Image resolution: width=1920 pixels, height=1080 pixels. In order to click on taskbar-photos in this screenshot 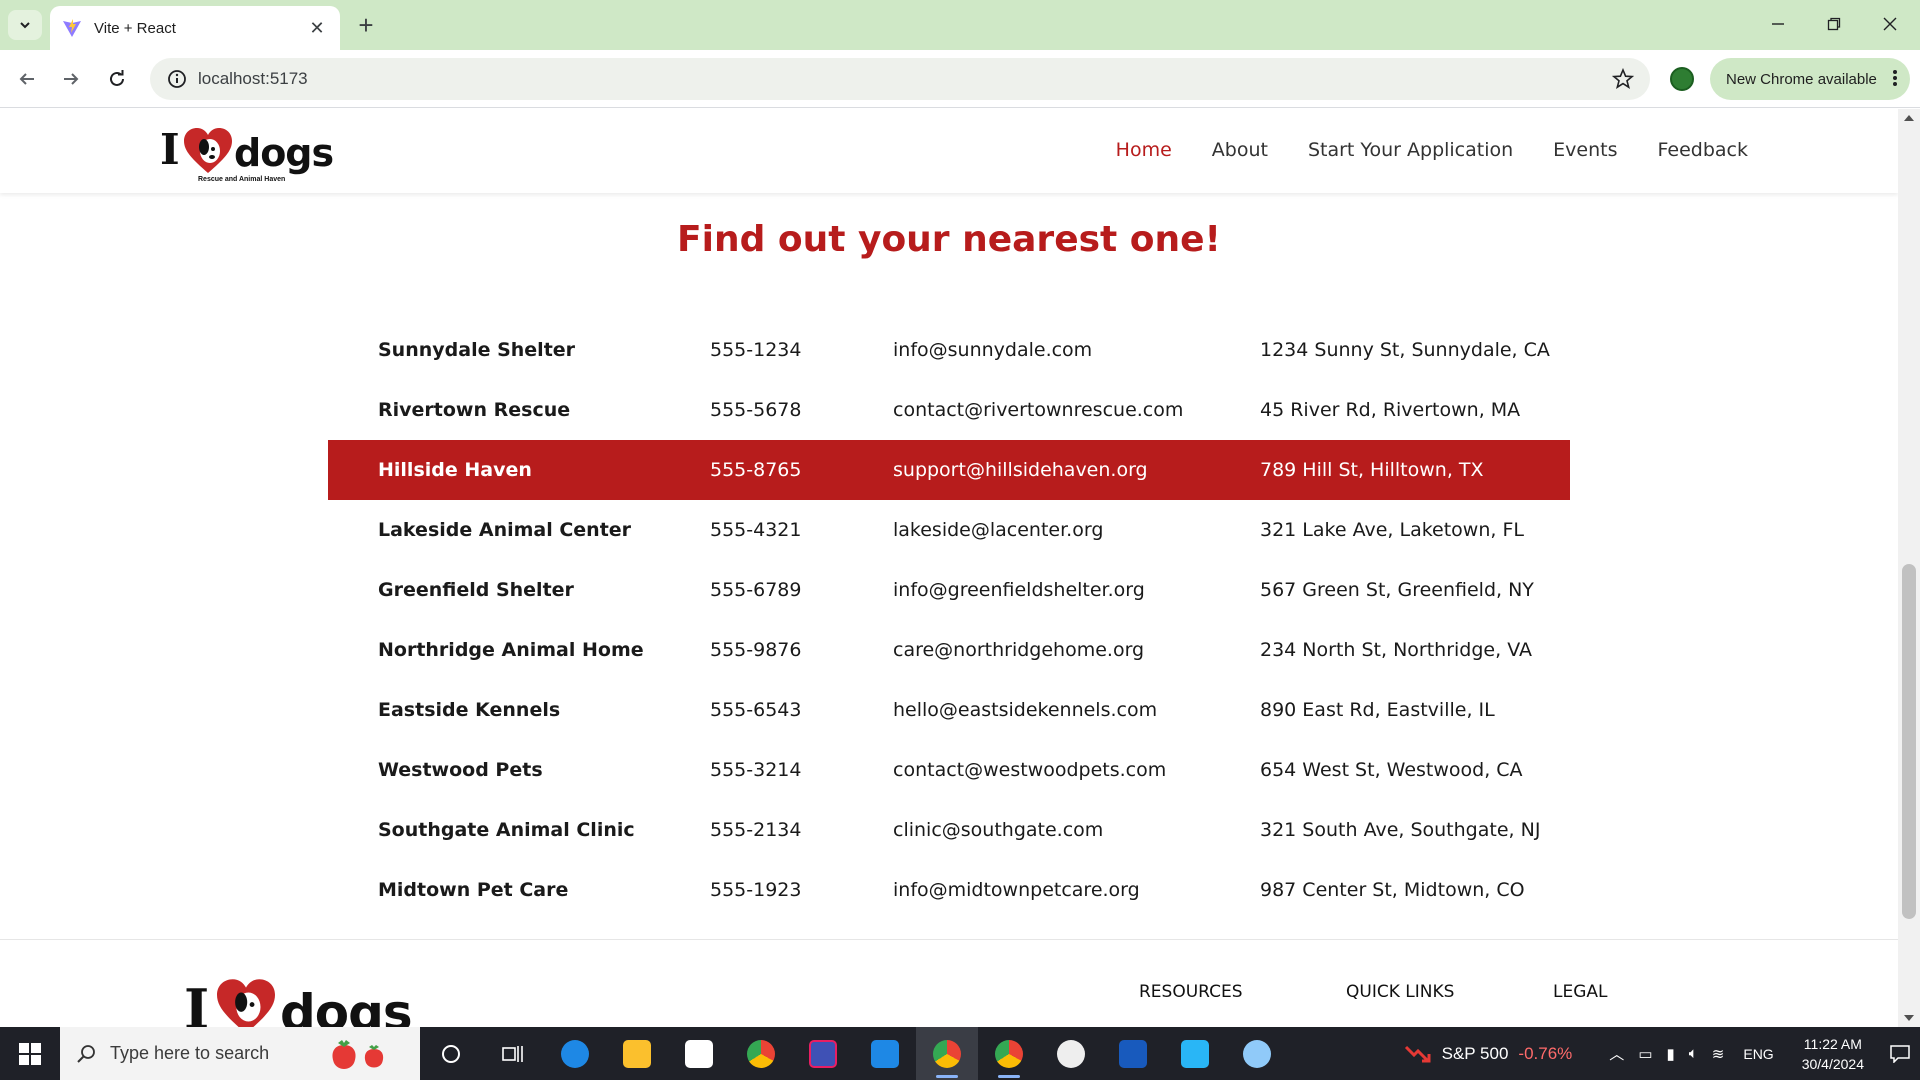, I will do `click(1195, 1053)`.